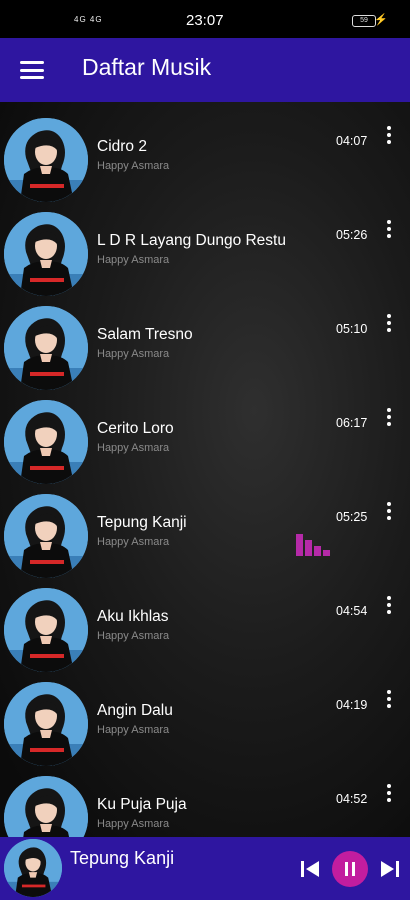 Image resolution: width=410 pixels, height=900 pixels. Describe the element at coordinates (352, 141) in the screenshot. I see `song-duration: 04:07` at that location.